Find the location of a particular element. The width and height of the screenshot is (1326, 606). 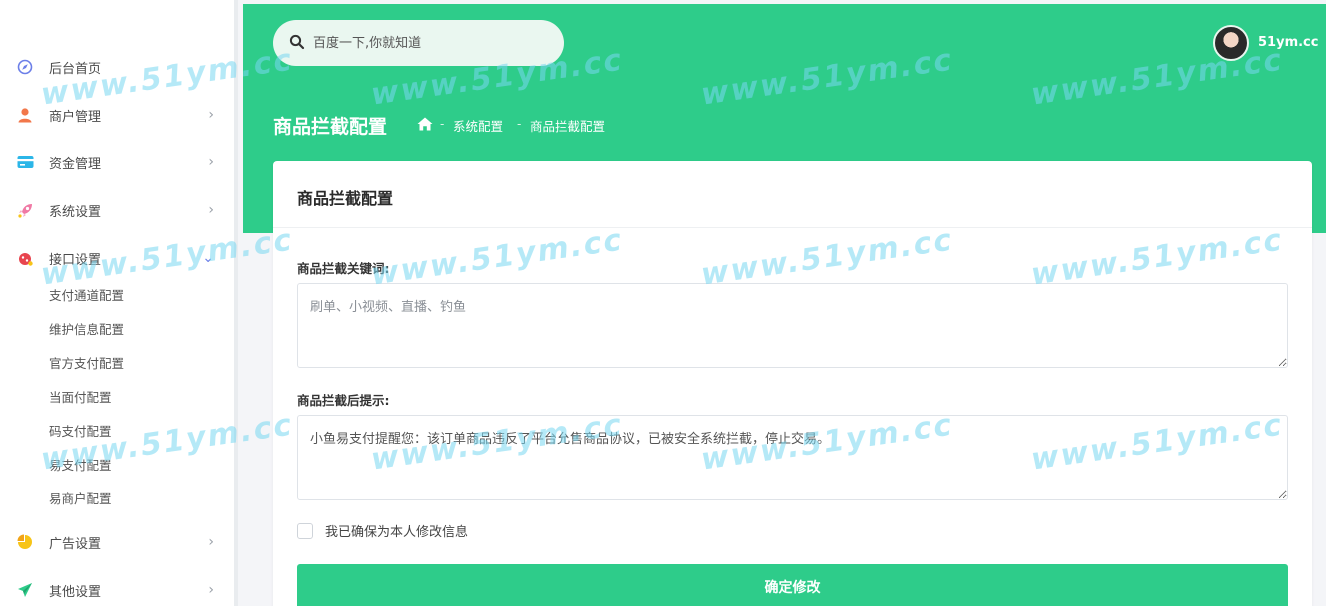

compass-icon is located at coordinates (25, 67).